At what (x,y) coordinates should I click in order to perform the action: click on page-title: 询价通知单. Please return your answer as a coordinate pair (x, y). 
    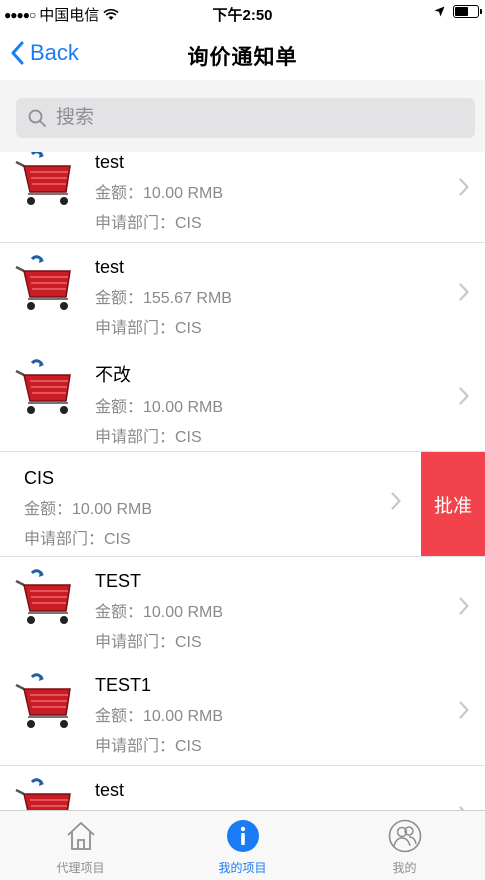
    Looking at the image, I should click on (242, 57).